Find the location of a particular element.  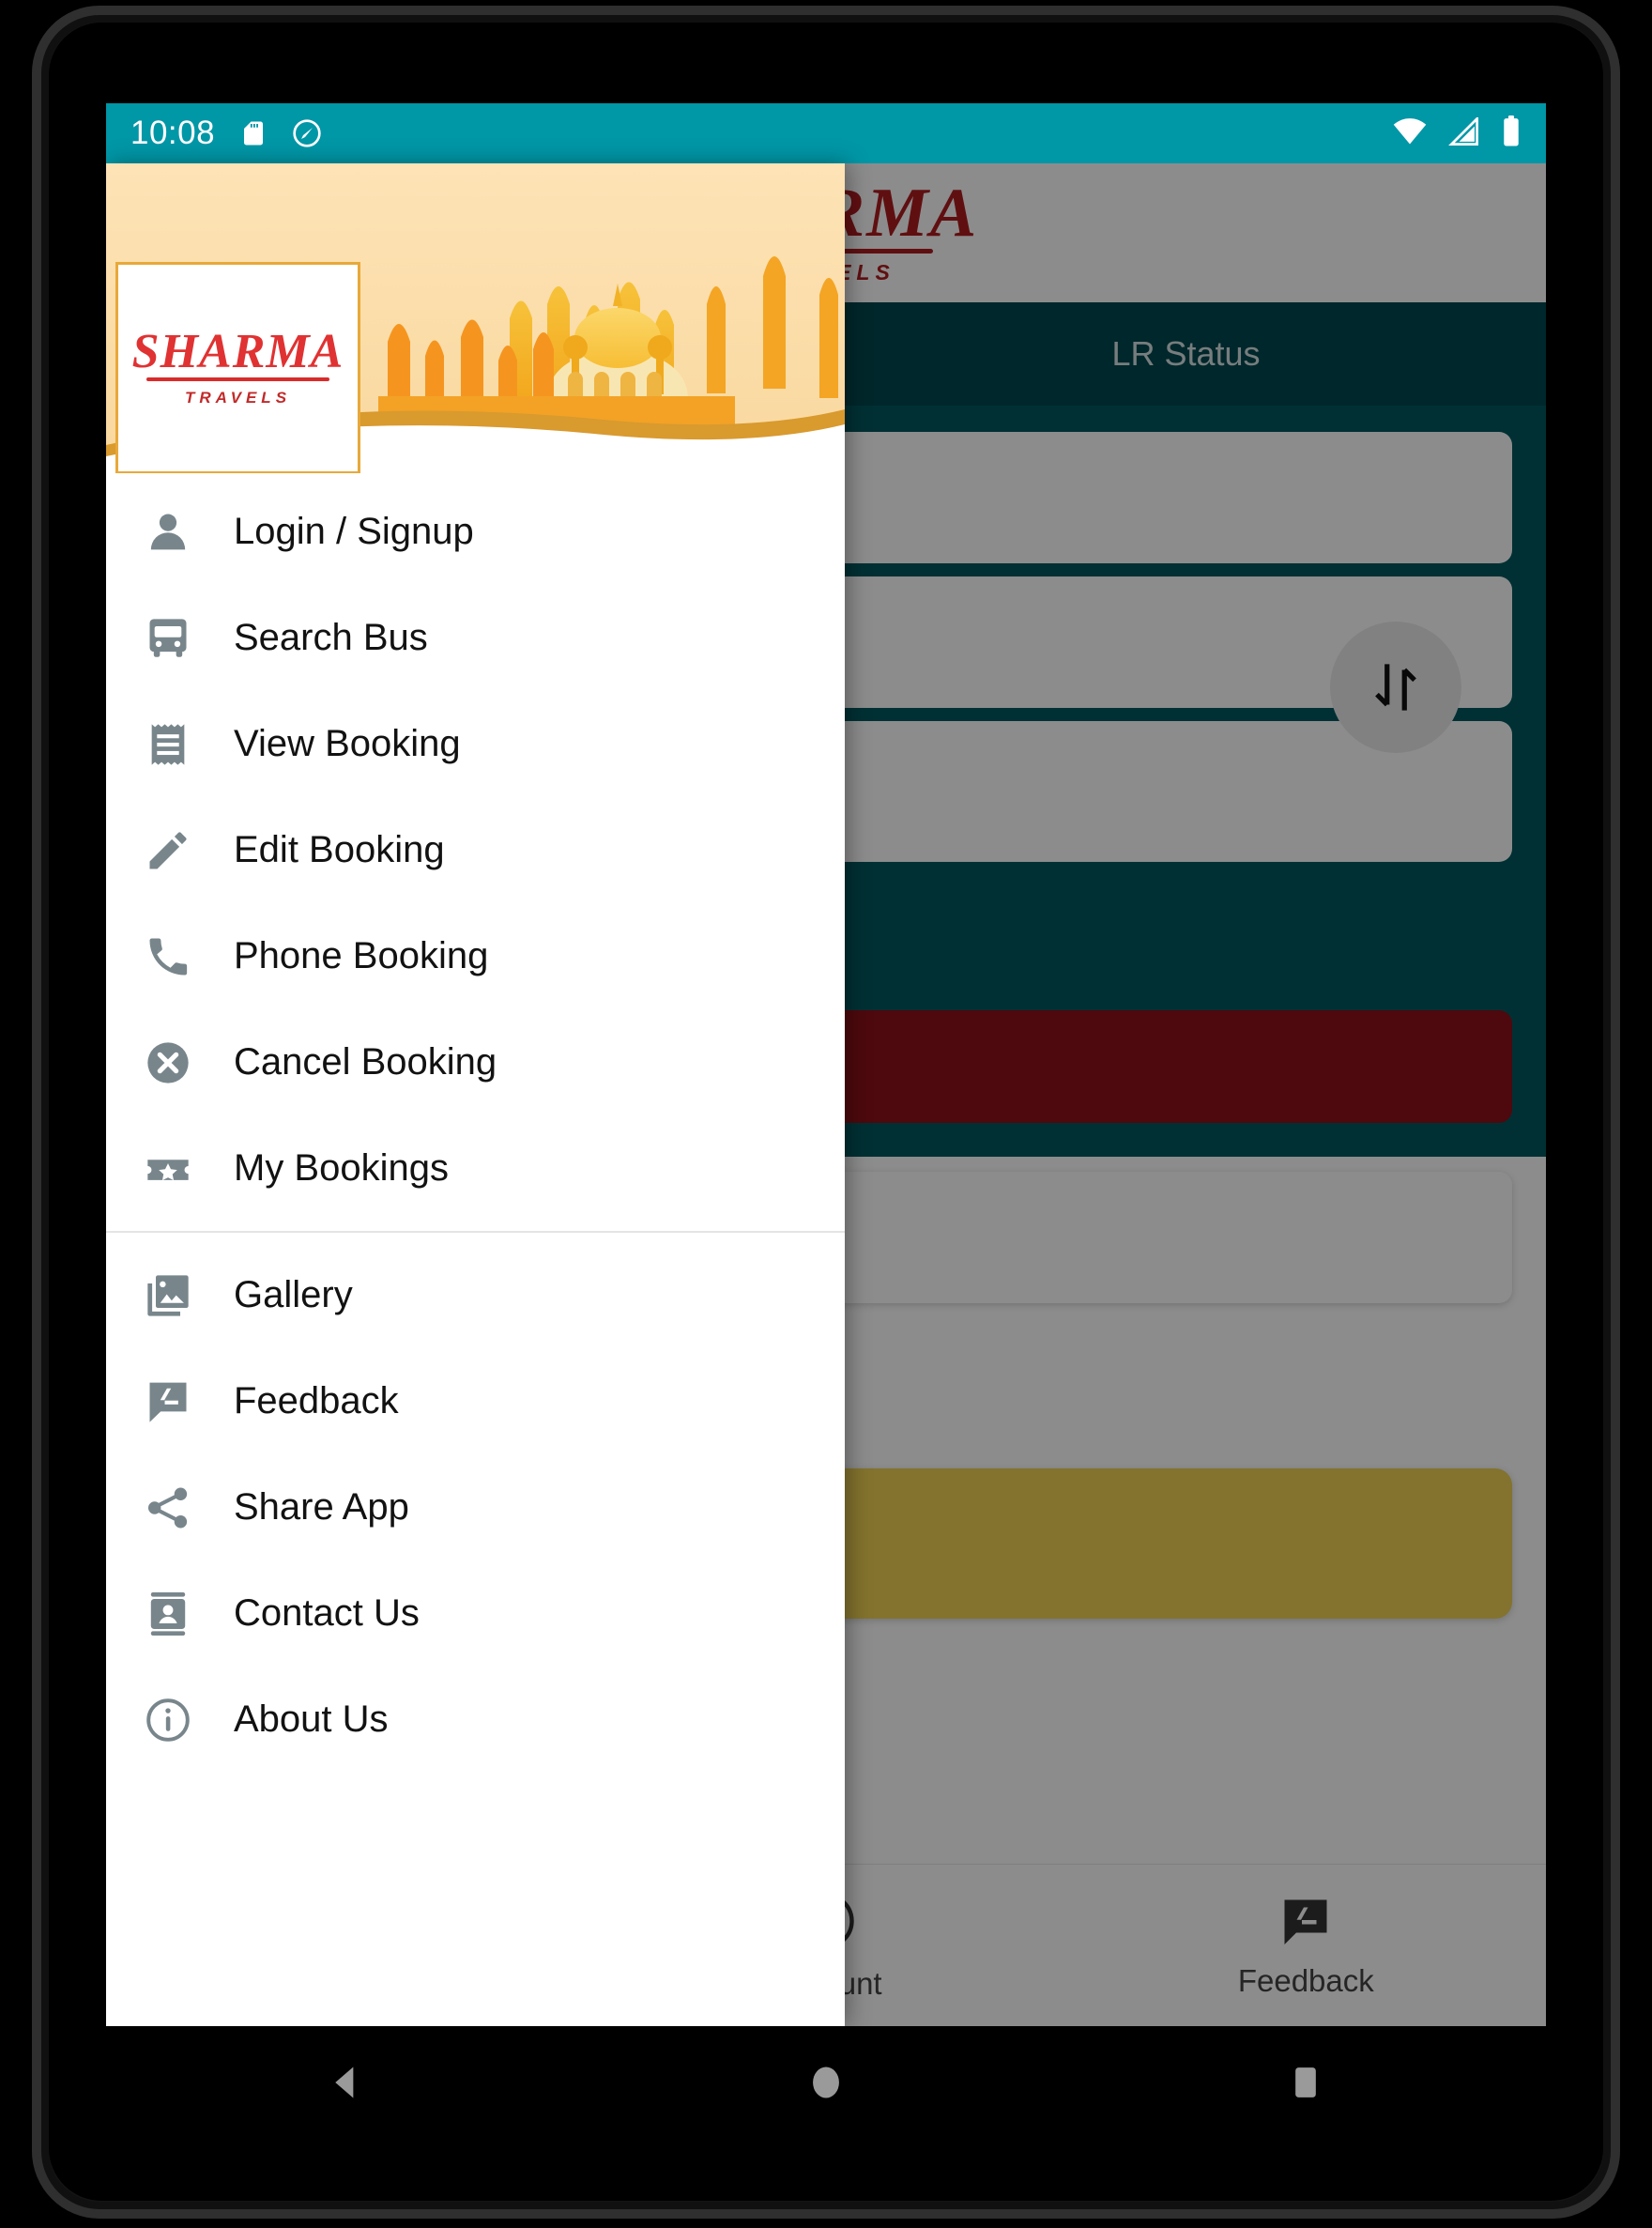

drawer-item-feedback-label: Feedback is located at coordinates (316, 1400).